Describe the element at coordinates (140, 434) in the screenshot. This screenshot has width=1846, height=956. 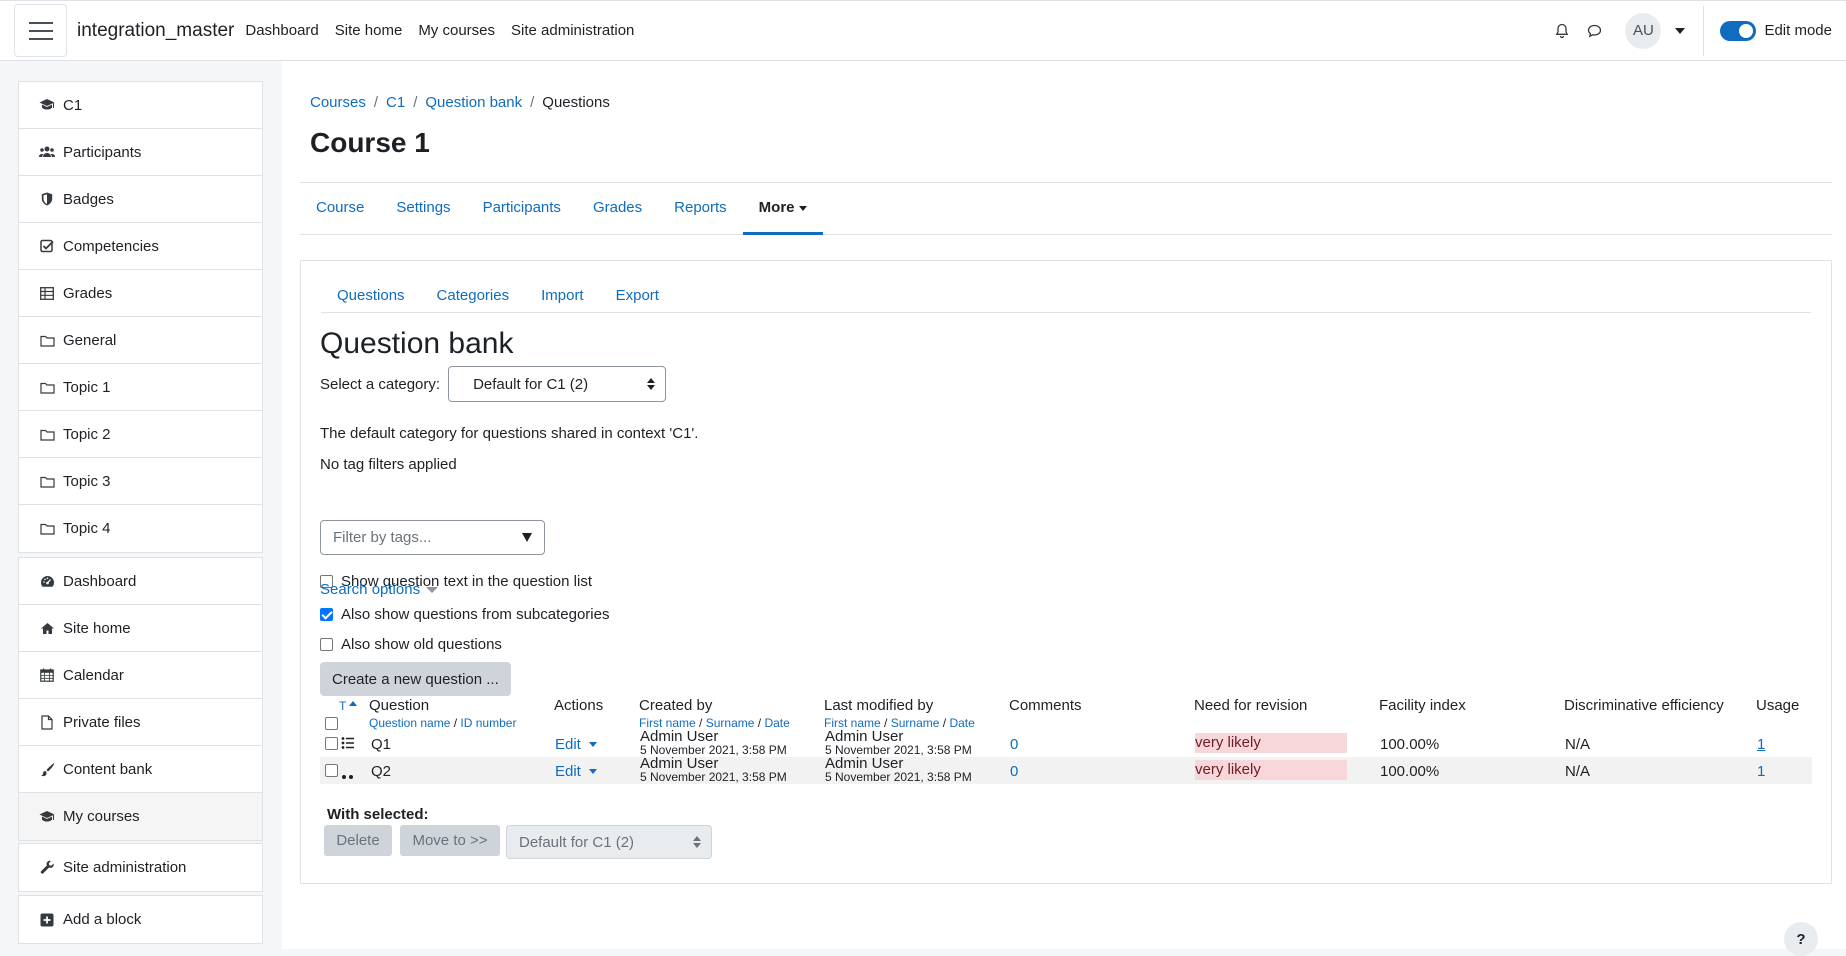
I see `drawer-item-topic-2: Topic 2` at that location.